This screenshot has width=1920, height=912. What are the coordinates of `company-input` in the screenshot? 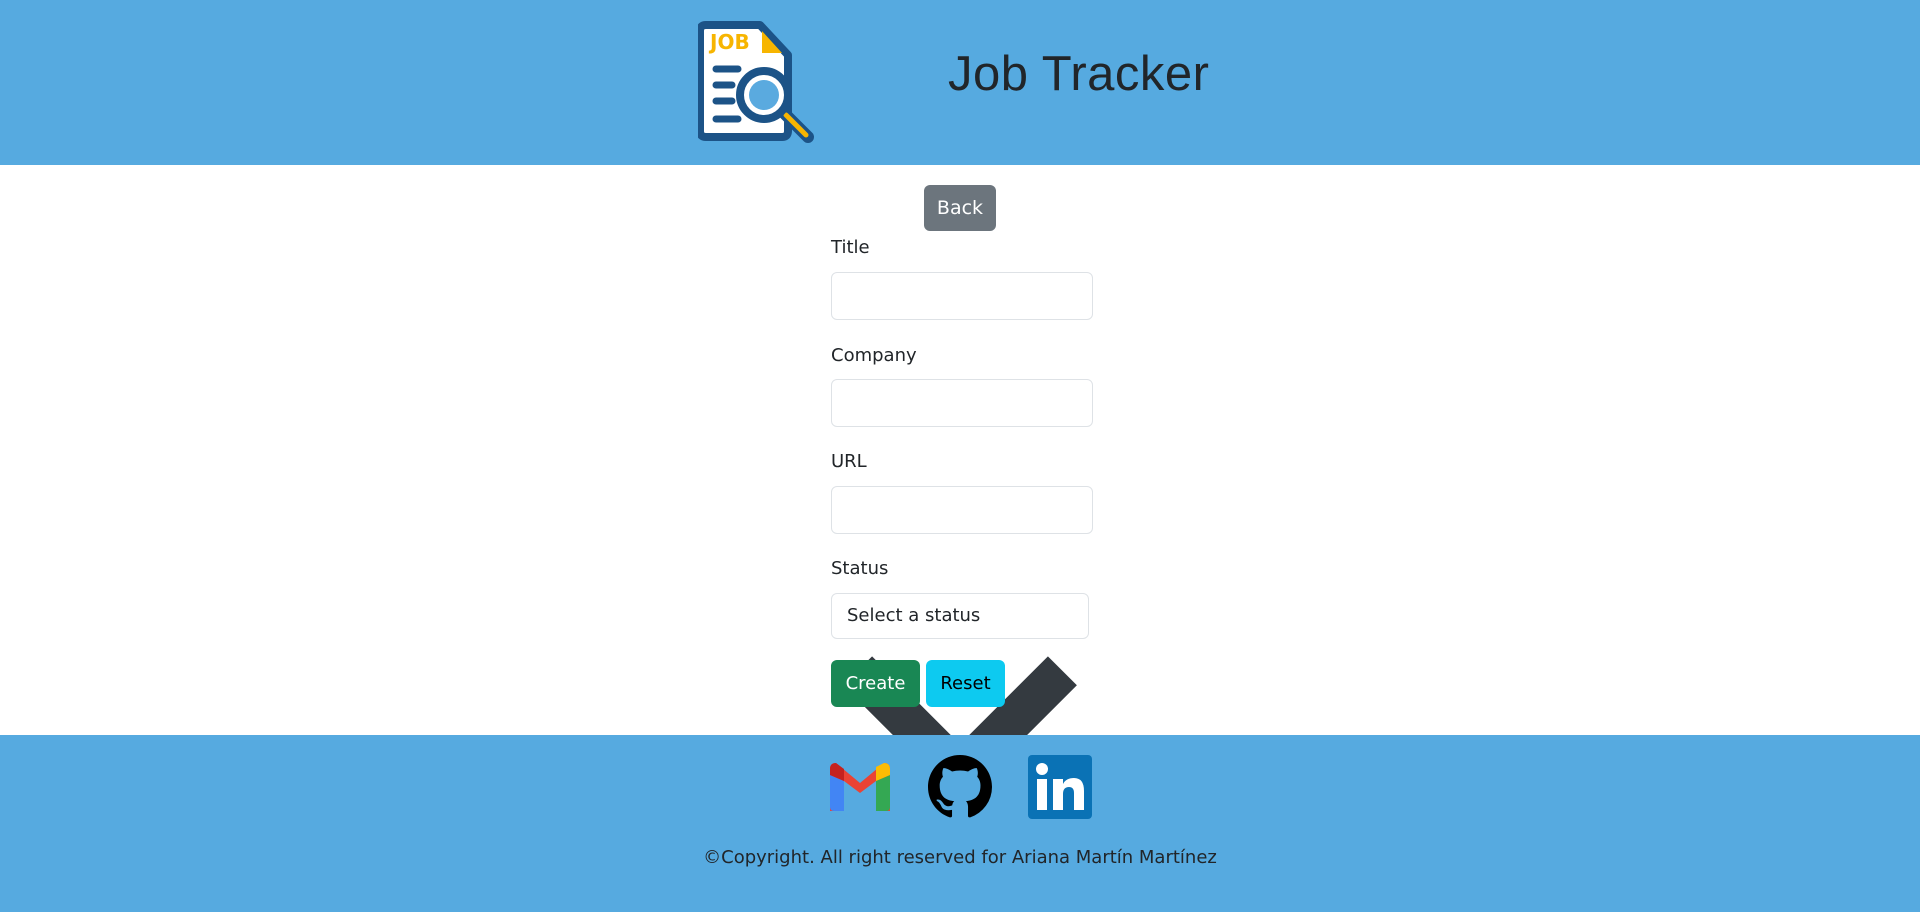 It's located at (962, 403).